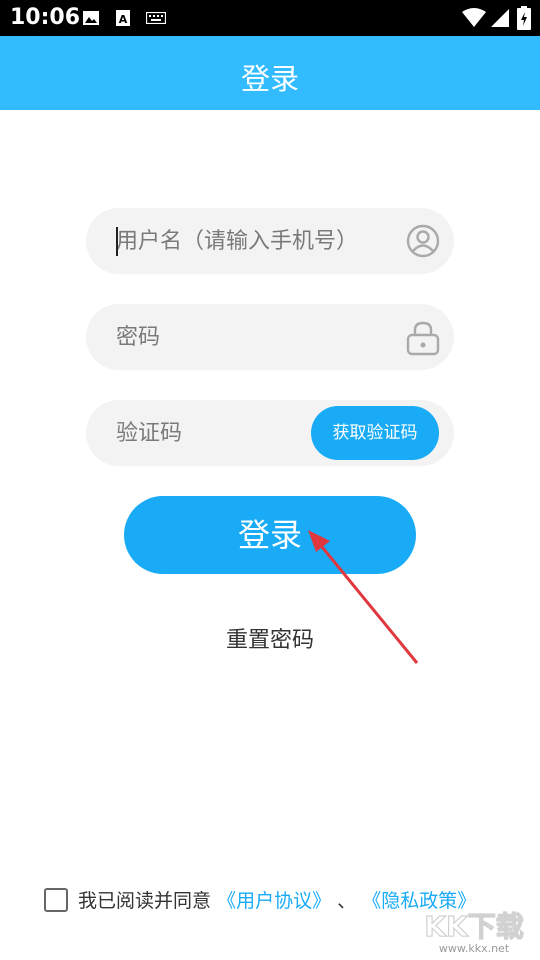 The width and height of the screenshot is (540, 960). I want to click on svg-text: KK下载, so click(473, 926).